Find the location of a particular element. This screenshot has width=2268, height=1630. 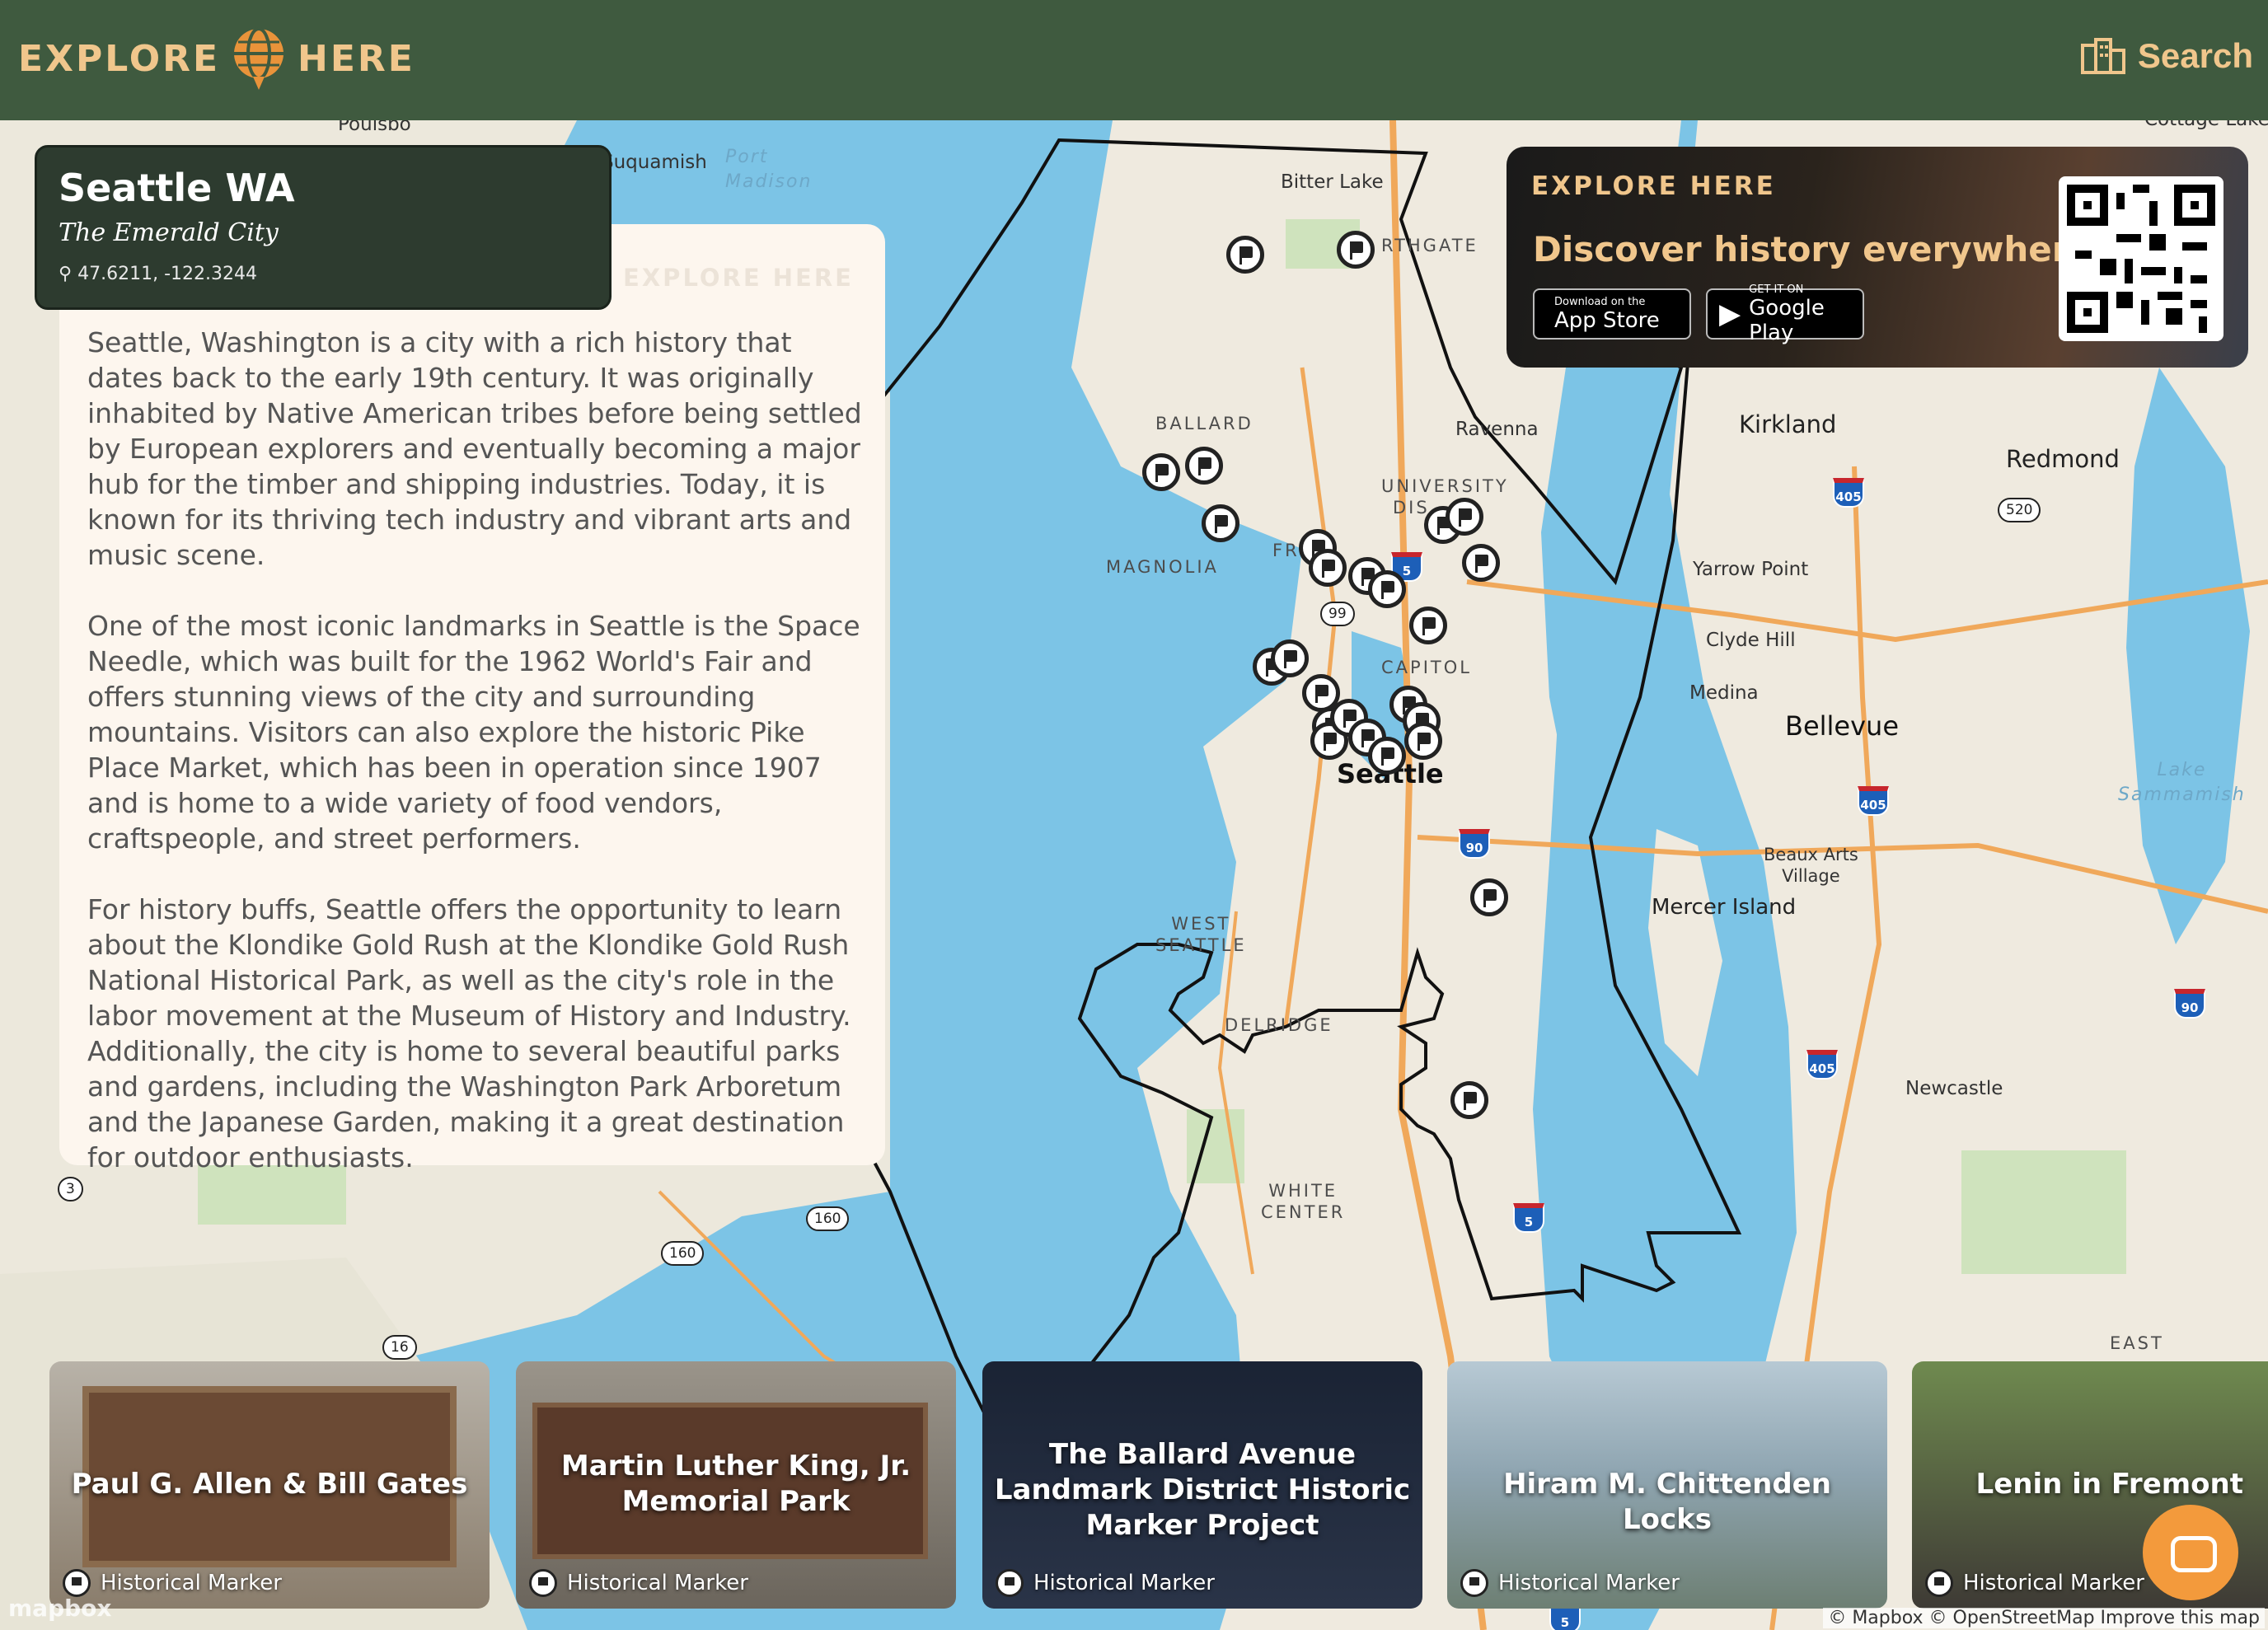

search-label: Search is located at coordinates (2195, 56).